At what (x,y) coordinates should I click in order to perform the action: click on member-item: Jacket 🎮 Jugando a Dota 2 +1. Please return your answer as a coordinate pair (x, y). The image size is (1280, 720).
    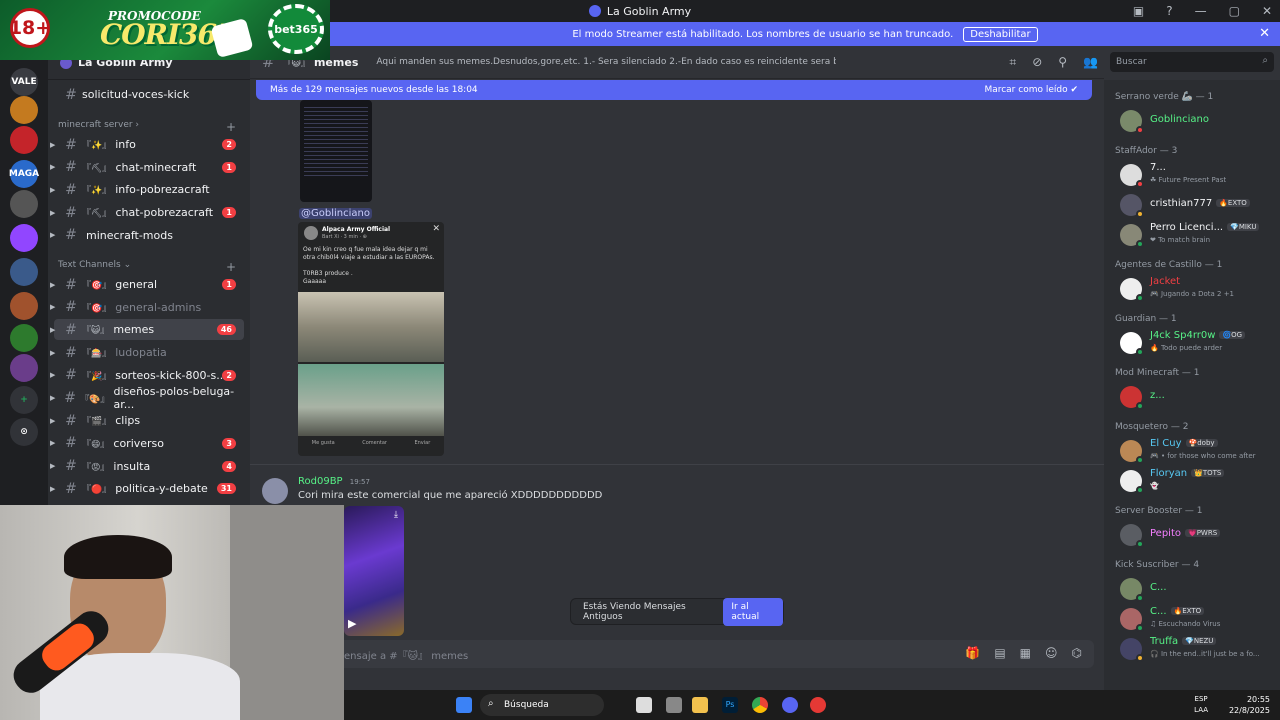
    Looking at the image, I should click on (1198, 288).